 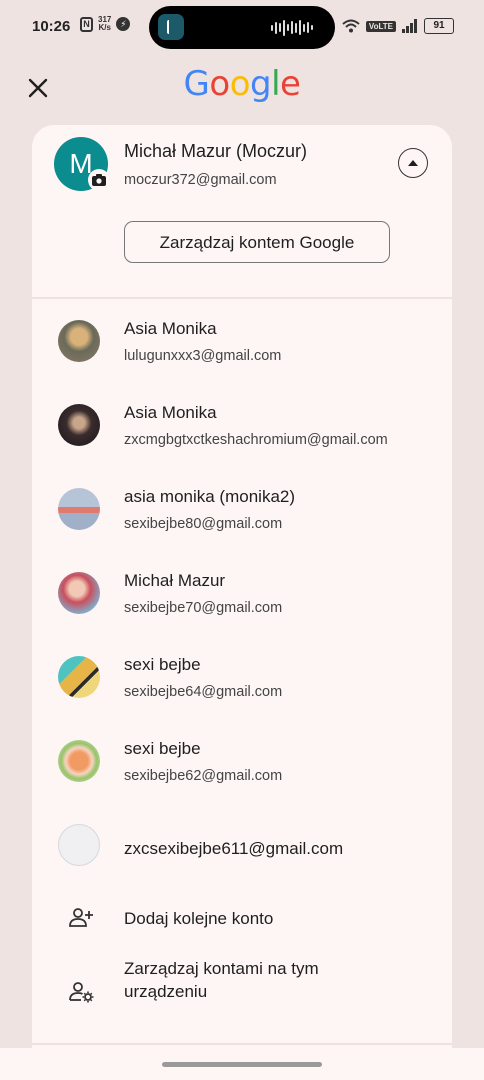 I want to click on status-notification-icons: N 317 K/s ⚡, so click(x=105, y=24).